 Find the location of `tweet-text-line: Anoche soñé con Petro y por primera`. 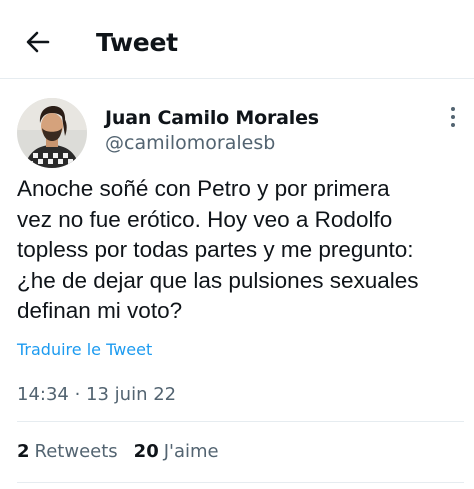

tweet-text-line: Anoche soñé con Petro y por primera is located at coordinates (203, 188).